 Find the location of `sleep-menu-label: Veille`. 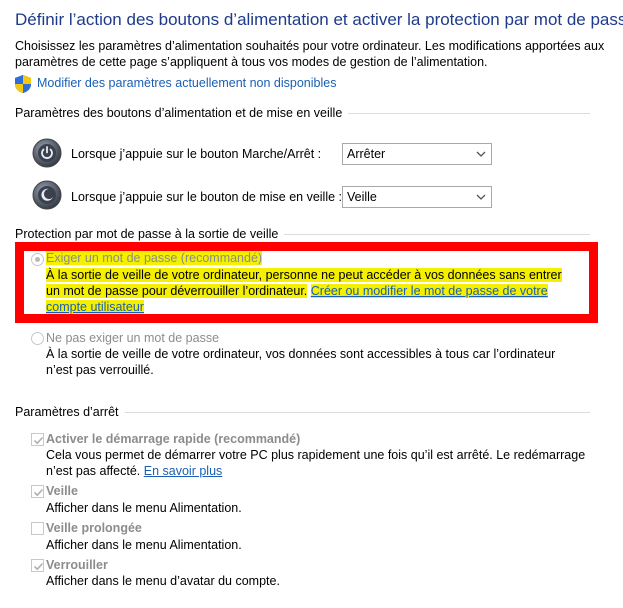

sleep-menu-label: Veille is located at coordinates (62, 491).